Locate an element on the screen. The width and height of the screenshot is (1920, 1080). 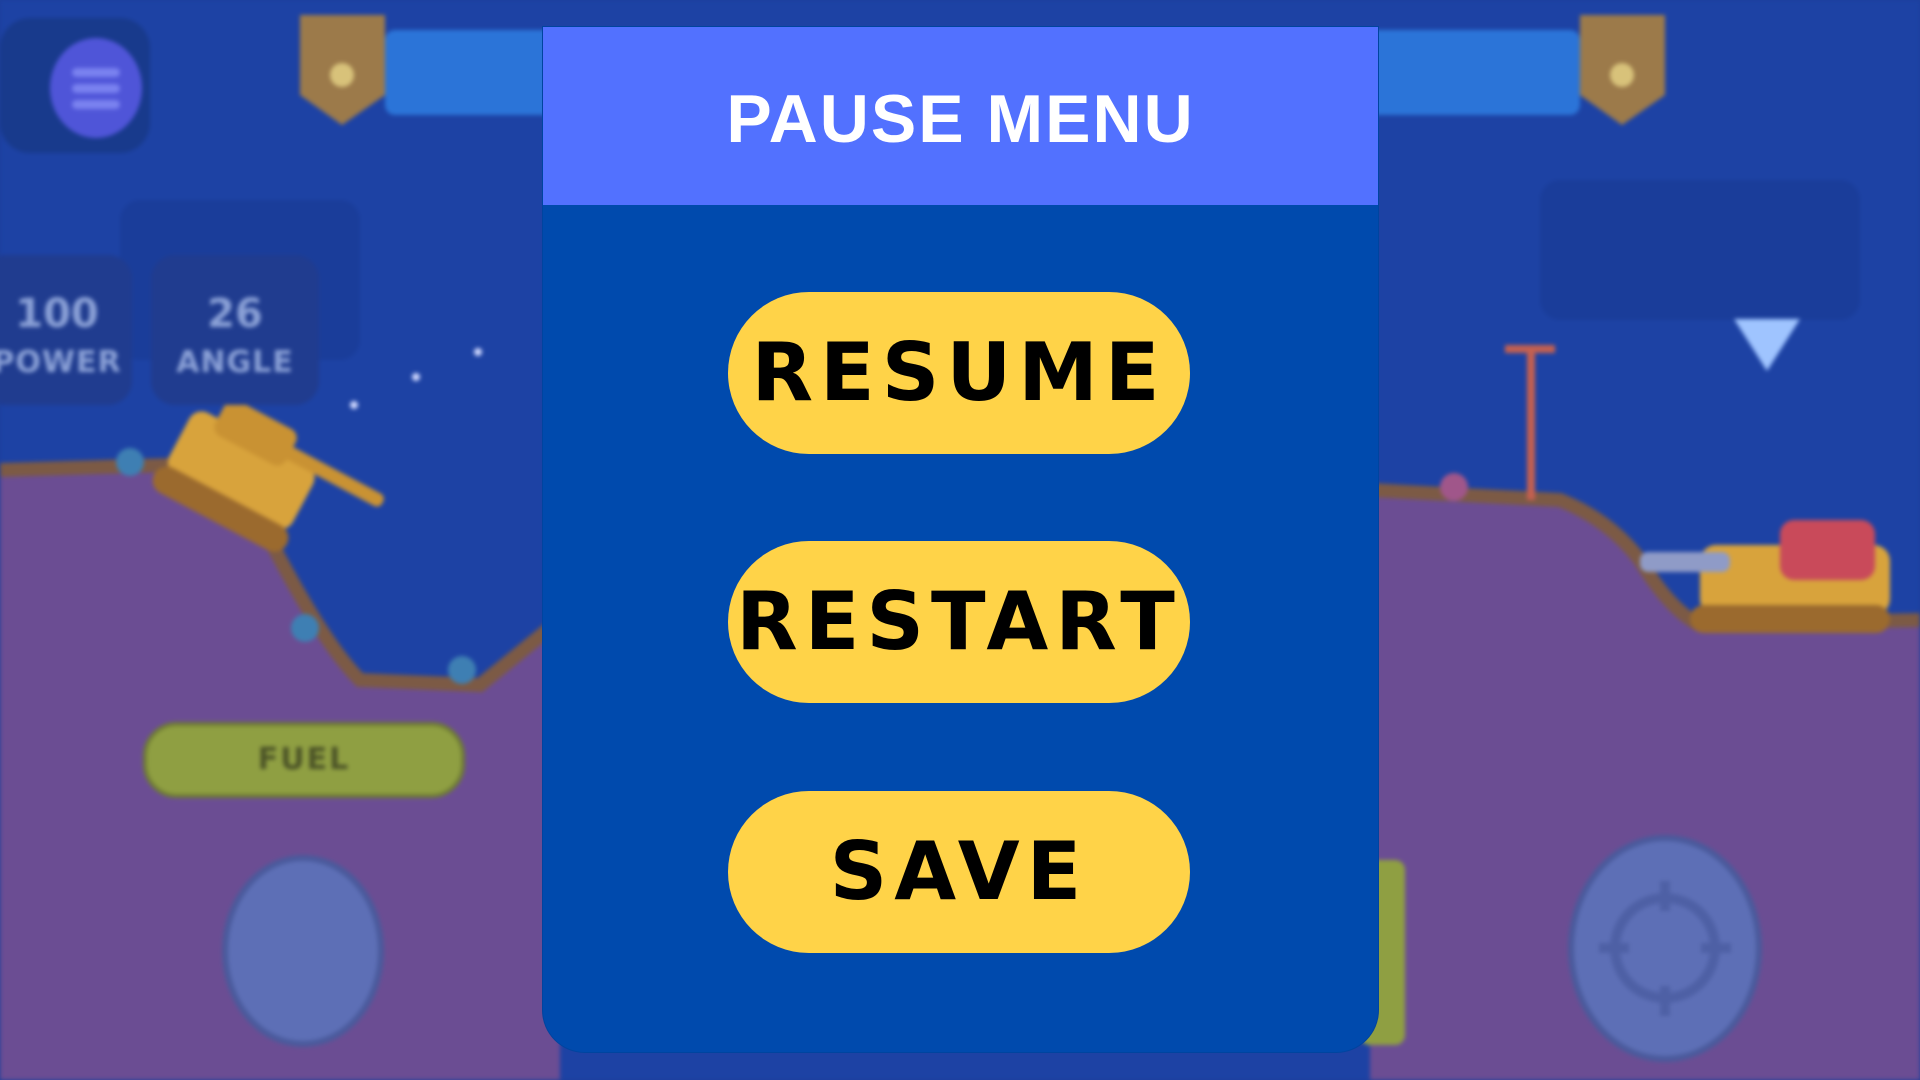
power-stat: 100 POWER is located at coordinates (66, 330).